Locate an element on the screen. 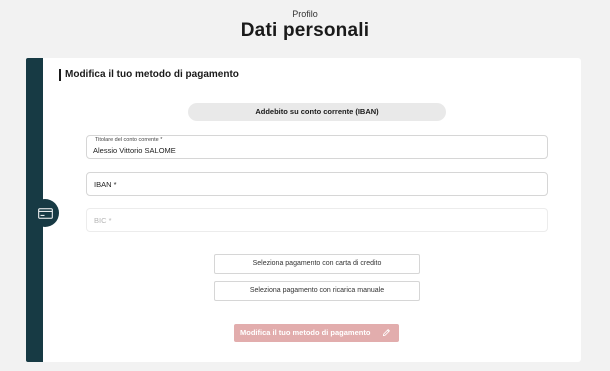 Image resolution: width=610 pixels, height=371 pixels. holder-field-label: Titolare del conto corrente * is located at coordinates (129, 140).